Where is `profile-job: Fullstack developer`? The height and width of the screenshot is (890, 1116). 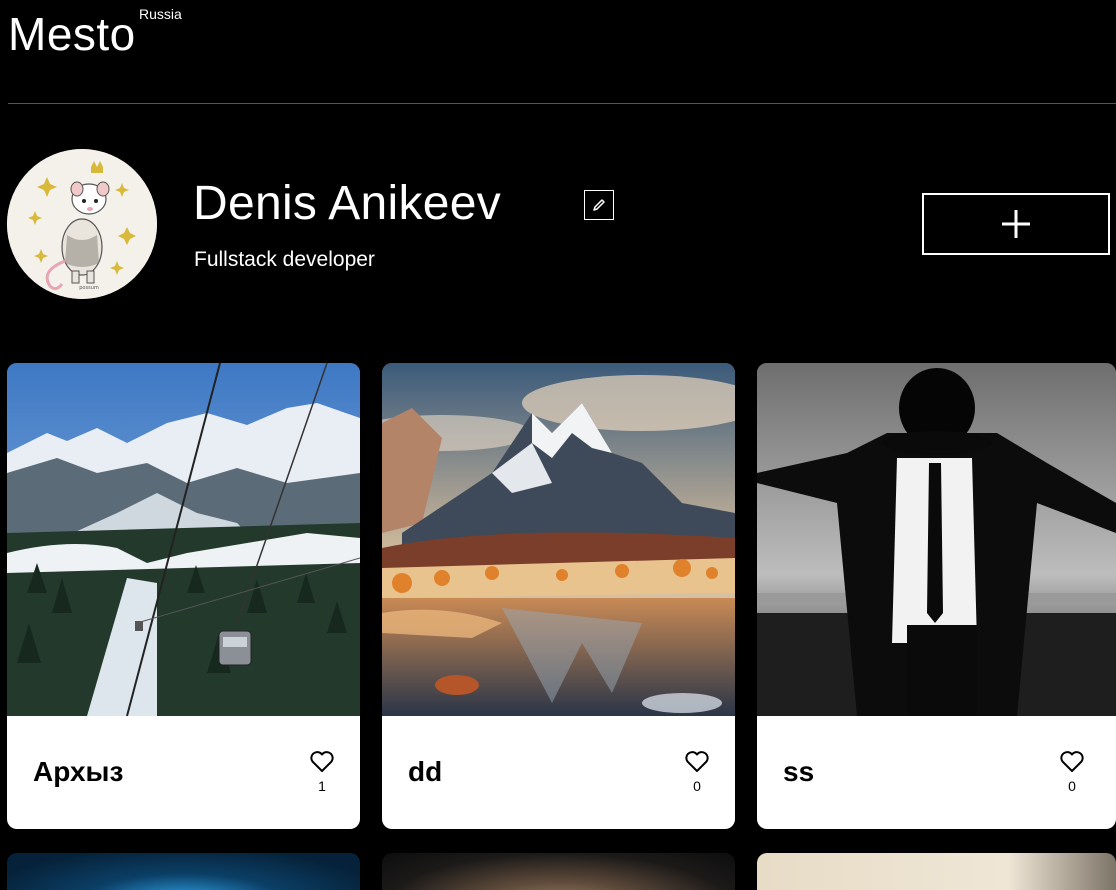 profile-job: Fullstack developer is located at coordinates (284, 259).